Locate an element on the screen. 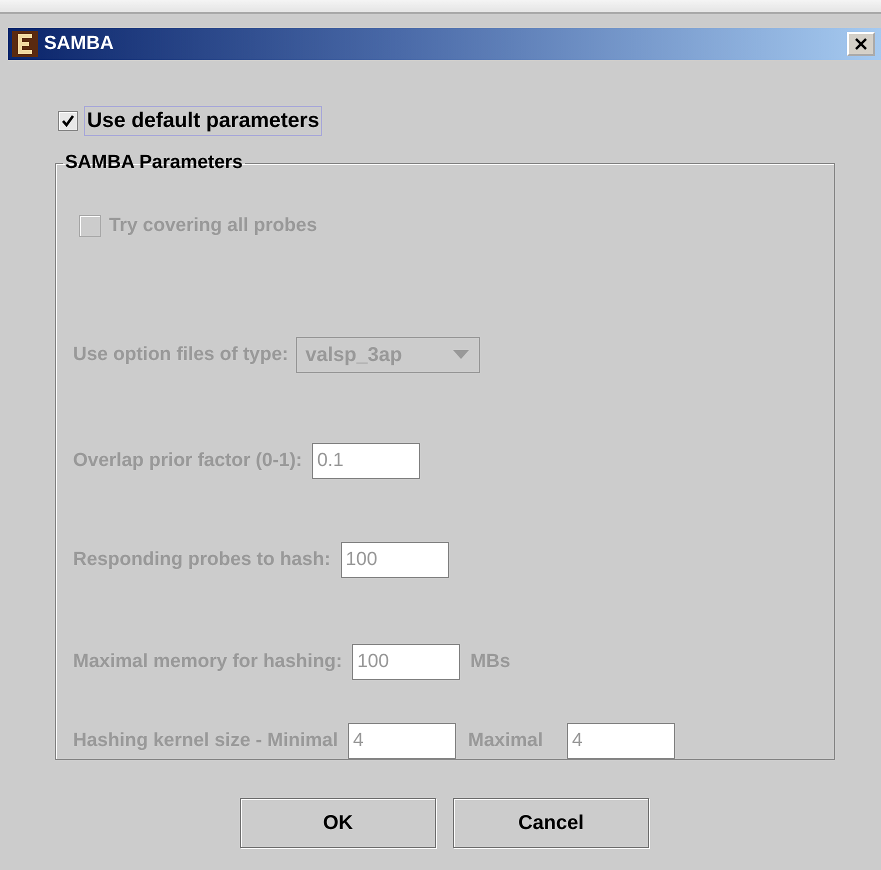 The height and width of the screenshot is (870, 881). checkbox-label: Use default parameters is located at coordinates (203, 121).